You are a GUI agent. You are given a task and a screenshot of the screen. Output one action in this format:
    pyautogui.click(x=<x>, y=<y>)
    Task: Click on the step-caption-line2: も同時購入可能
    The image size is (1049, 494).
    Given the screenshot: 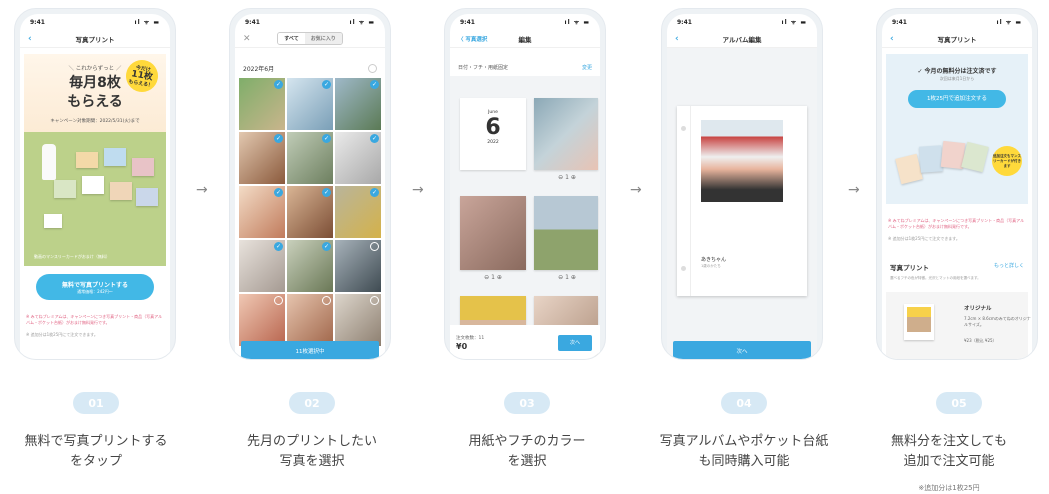 What is the action you would take?
    pyautogui.click(x=744, y=461)
    